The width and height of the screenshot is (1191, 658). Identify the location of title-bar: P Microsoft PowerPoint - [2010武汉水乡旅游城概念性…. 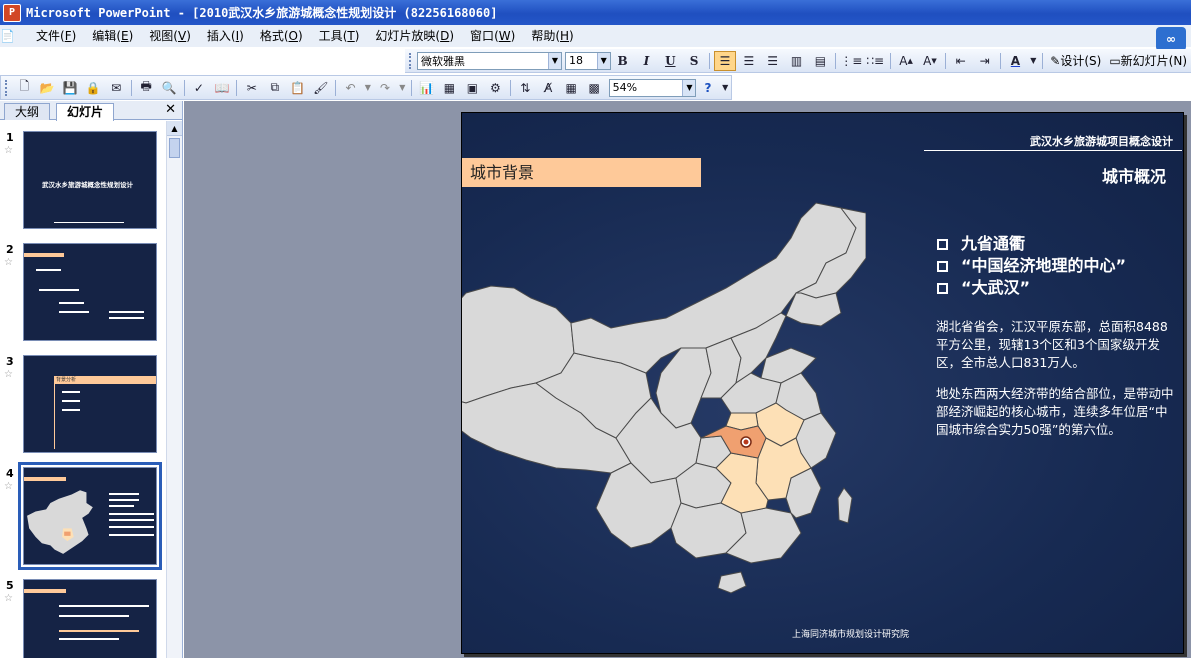
(595, 12).